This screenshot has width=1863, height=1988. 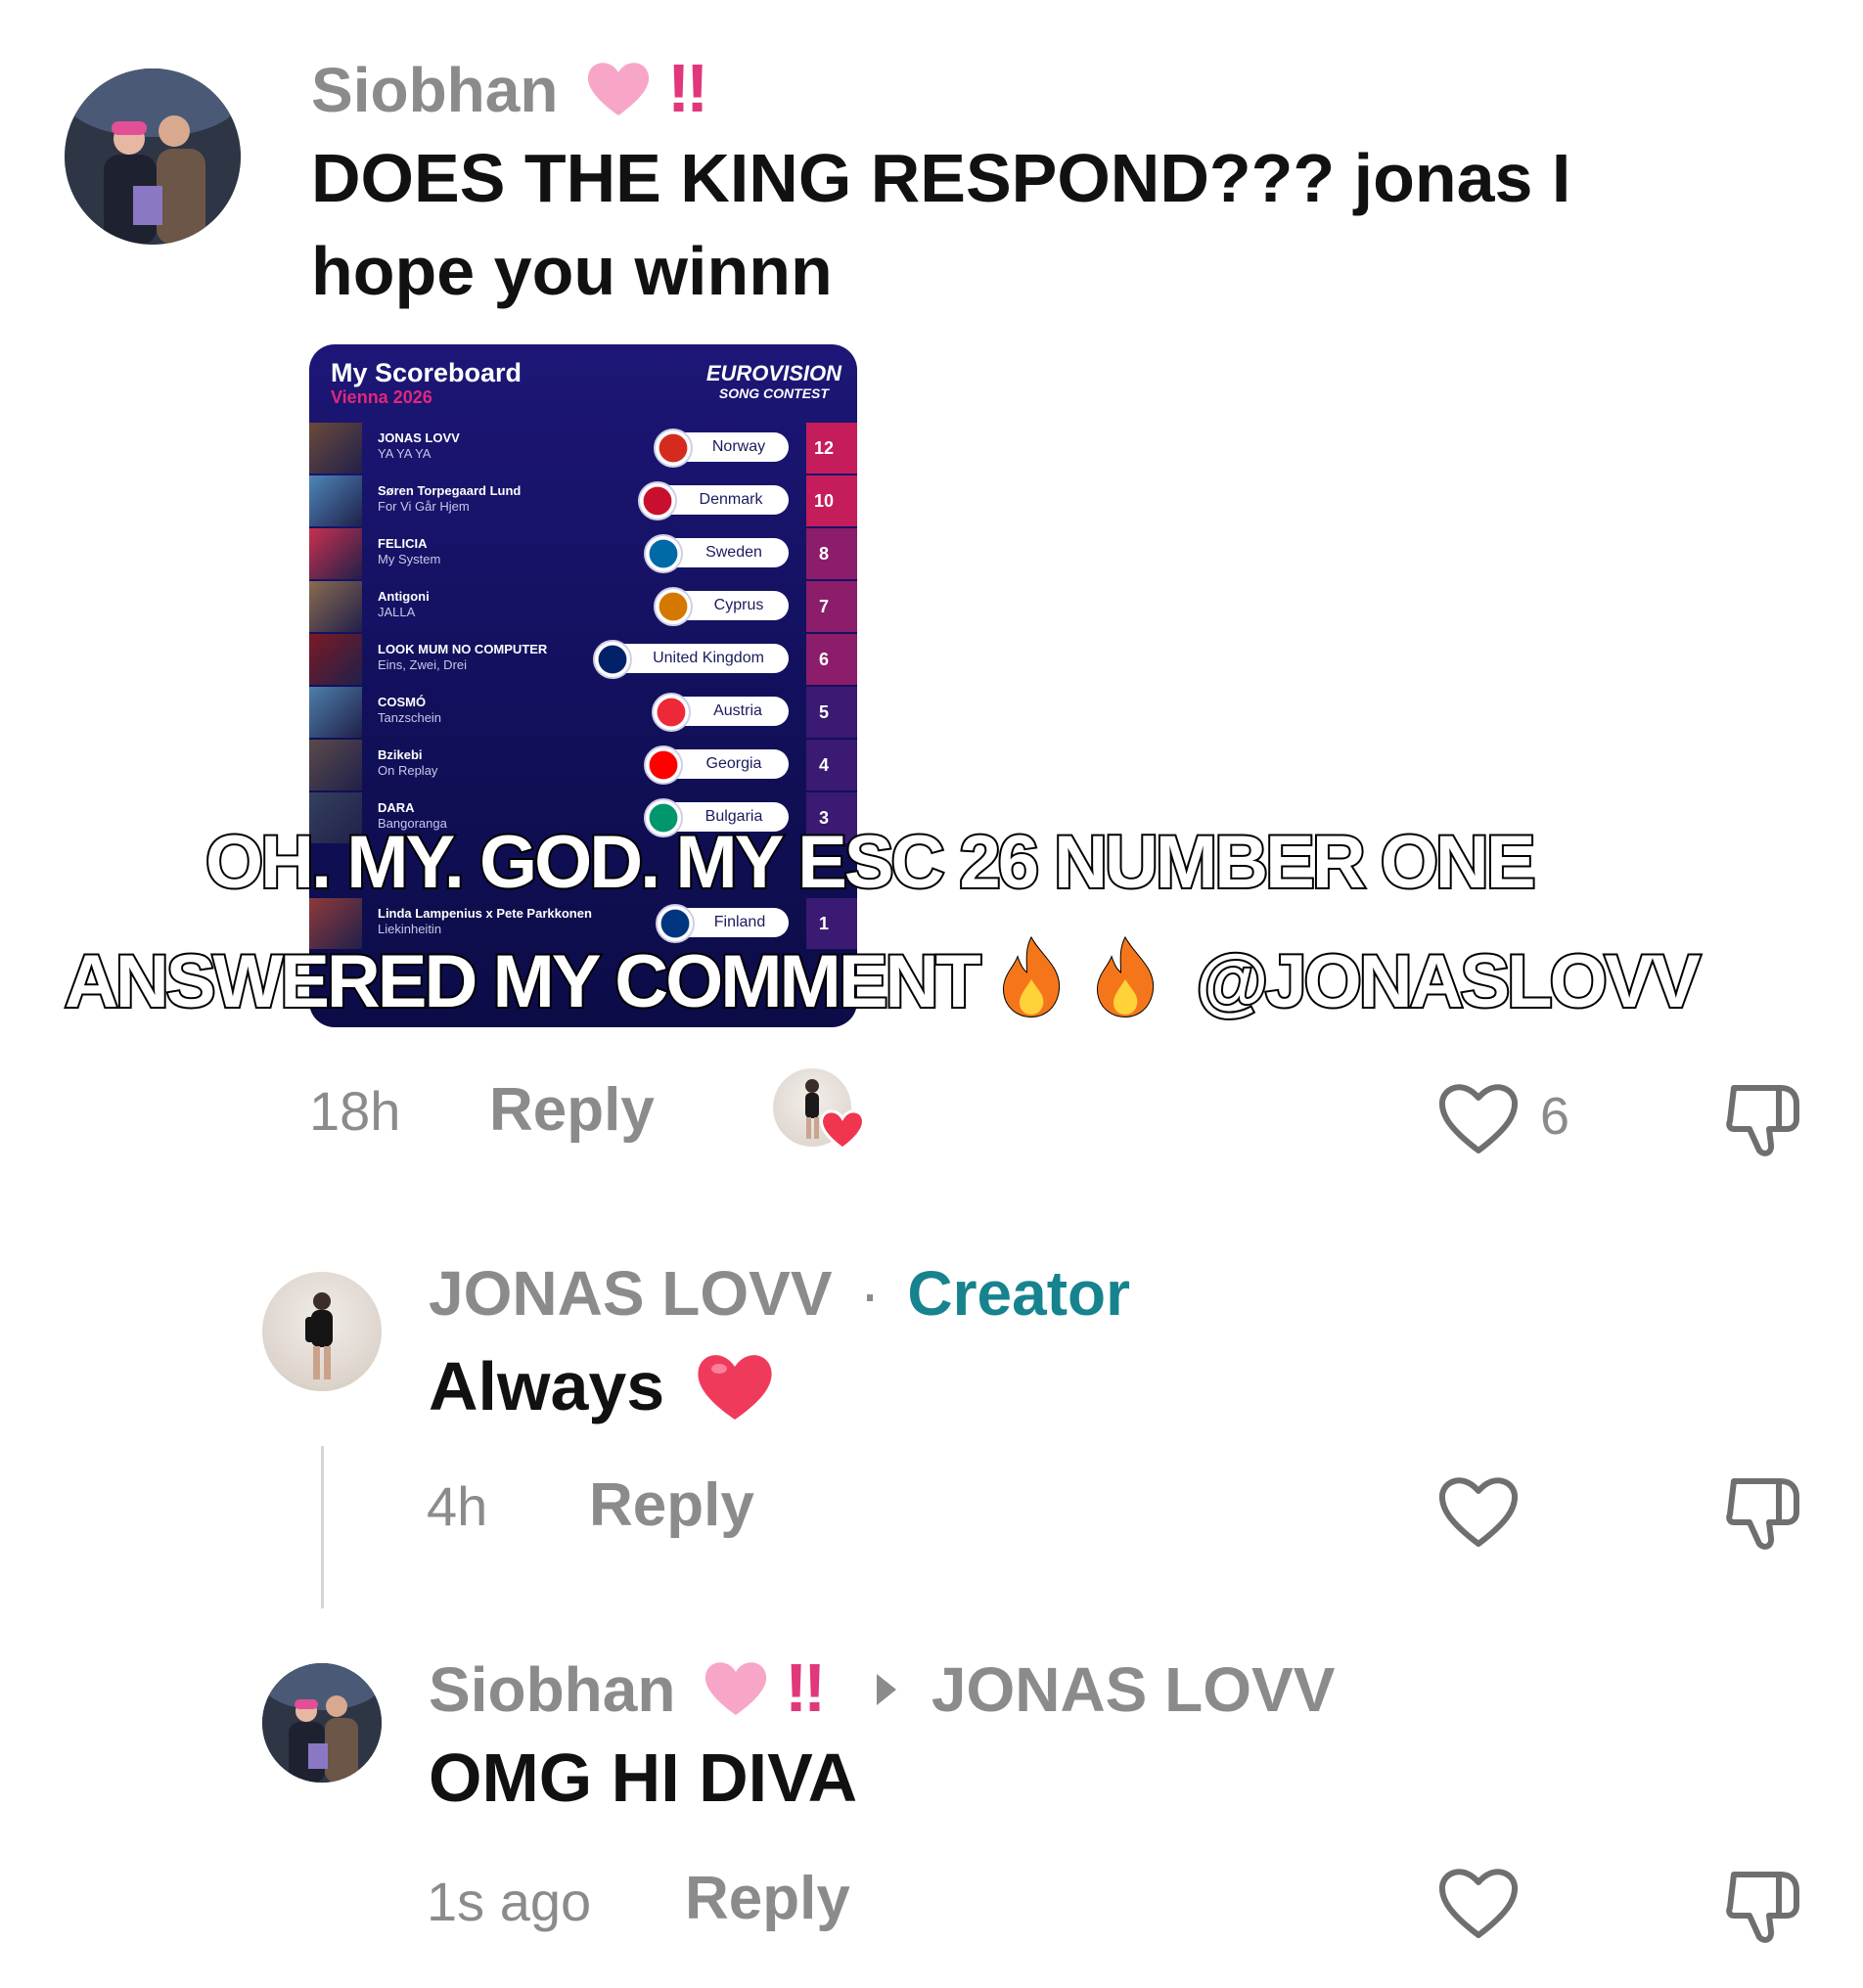 I want to click on logo-line-1: EUROVISION, so click(x=773, y=373).